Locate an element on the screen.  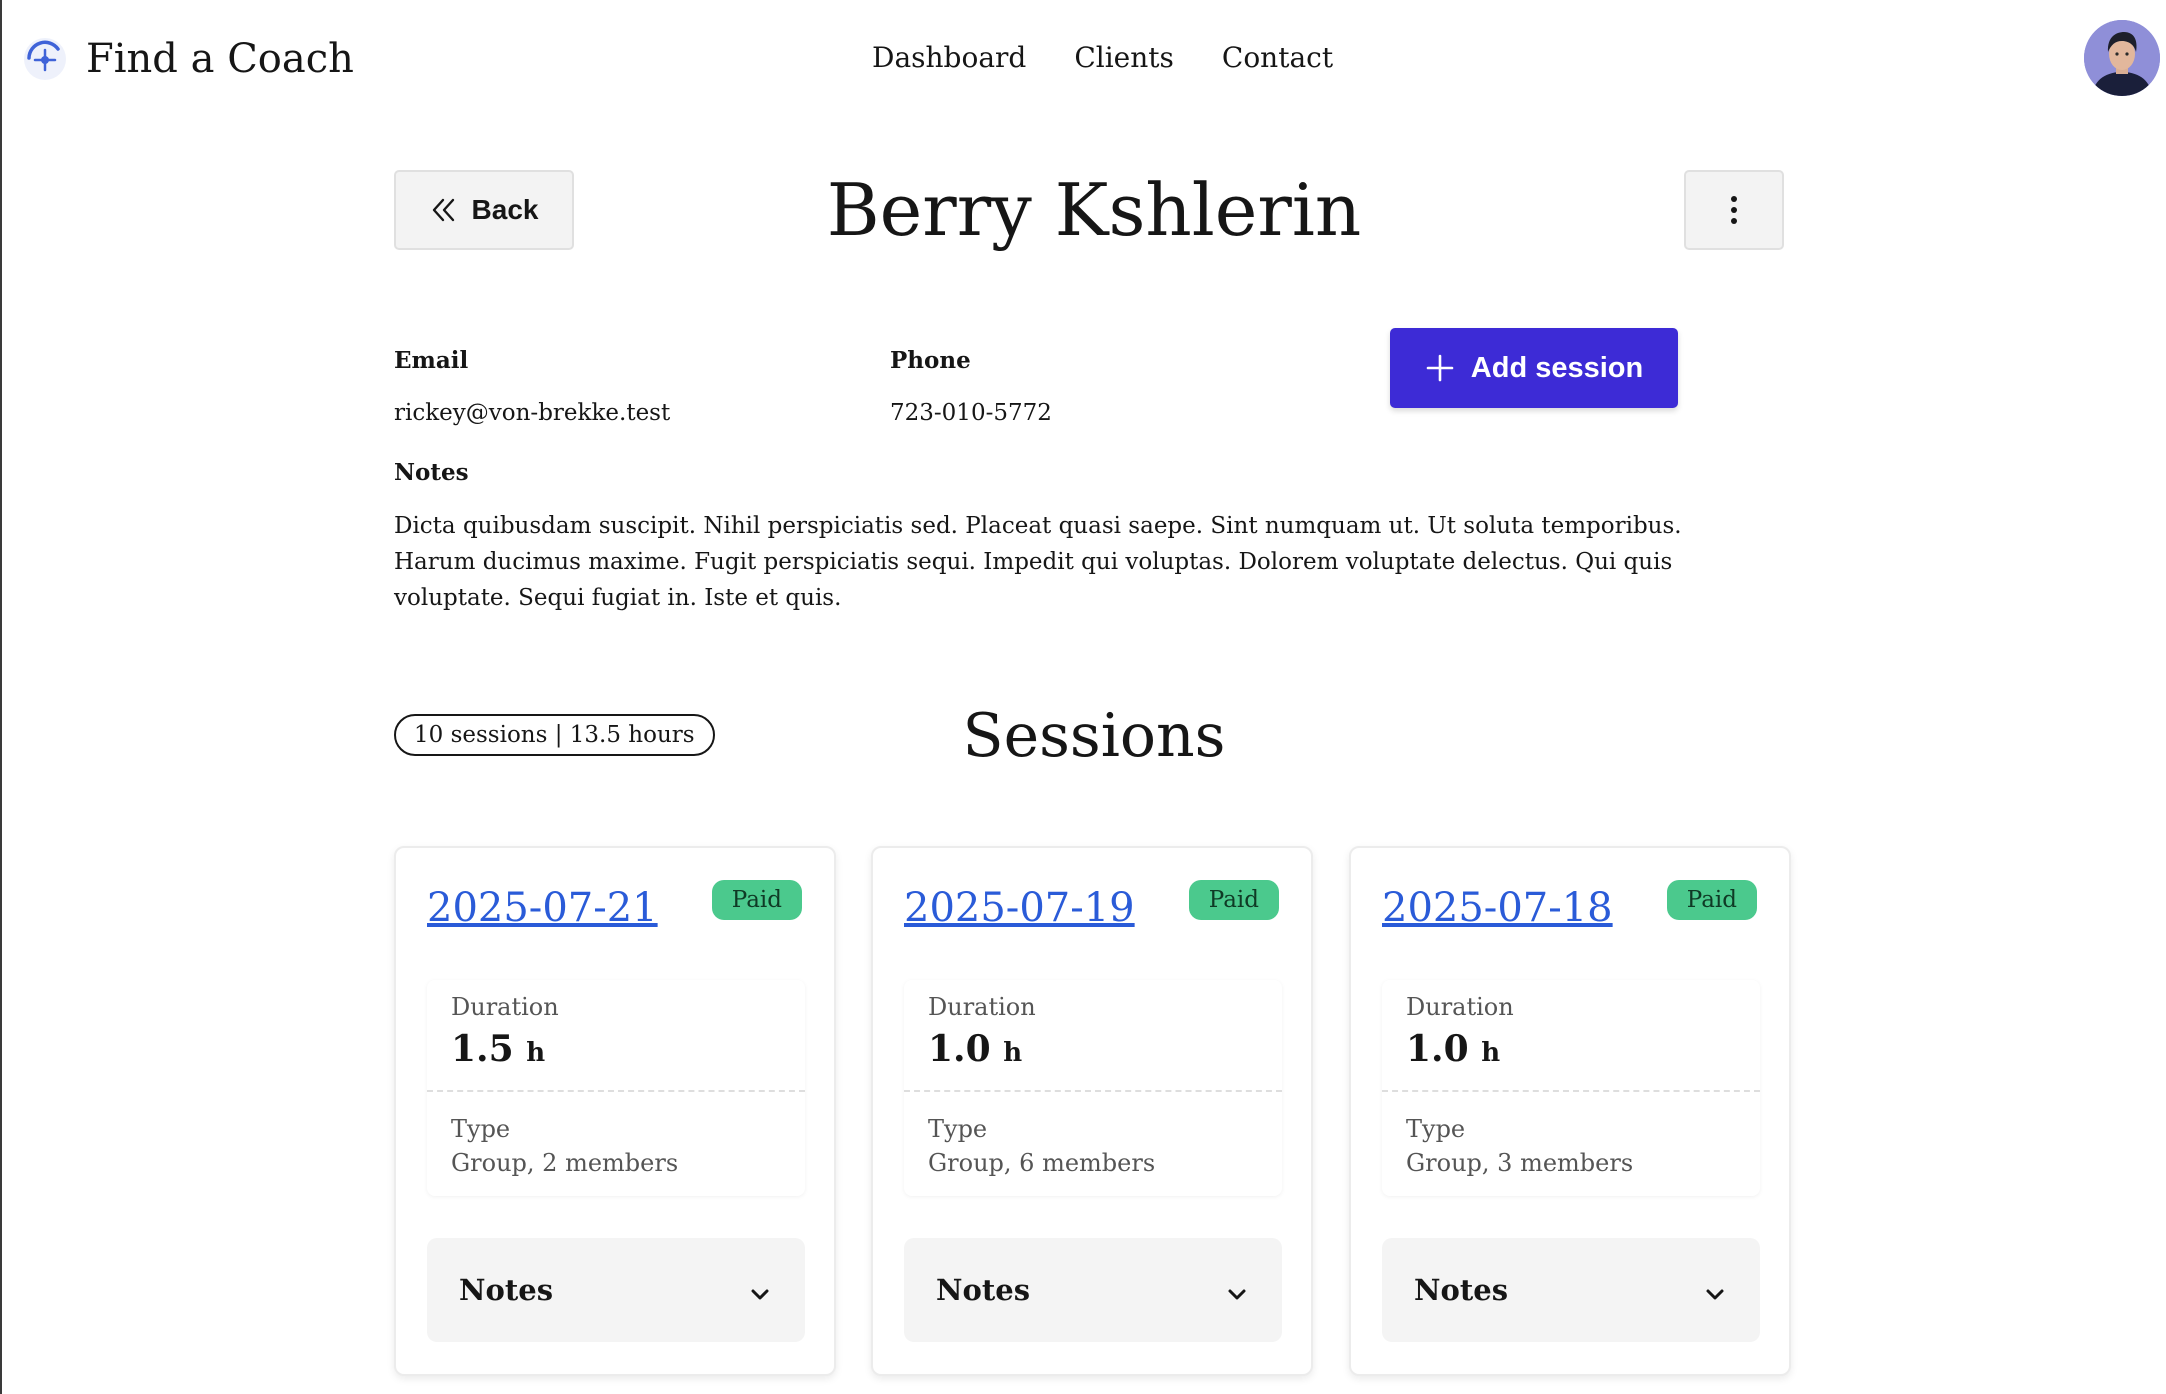
nav-dashboard: Dashboard is located at coordinates (949, 58).